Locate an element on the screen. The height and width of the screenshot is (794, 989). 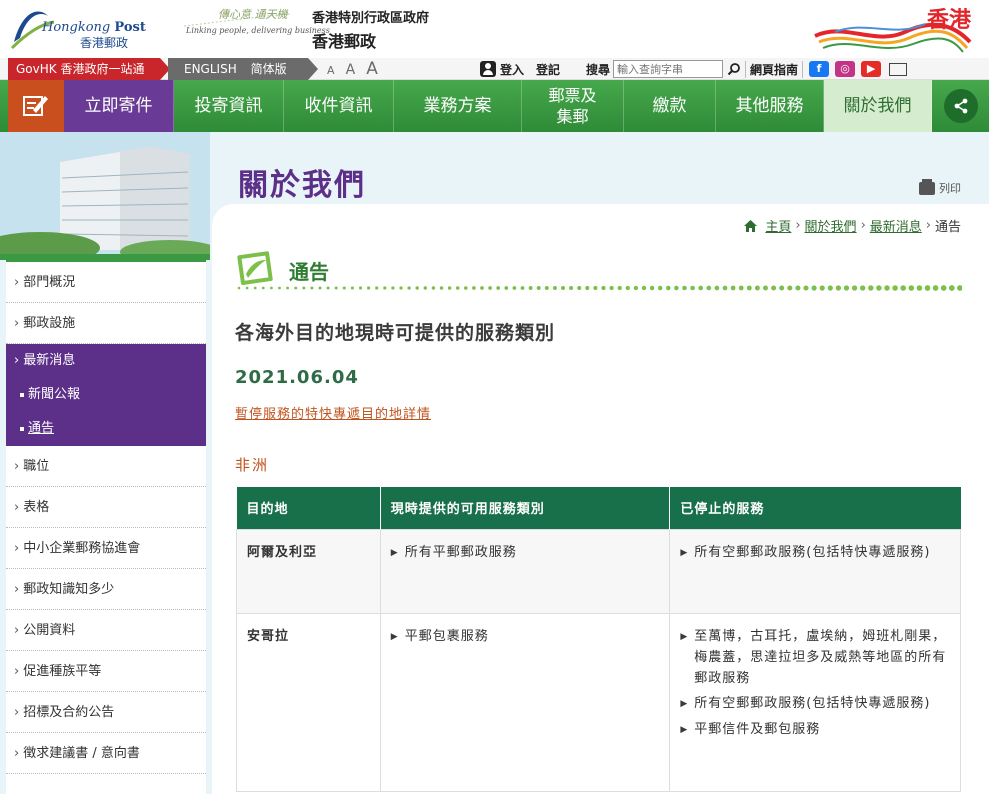
list-item: 至萬博，古耳托，盧埃納，姆班札剛果，梅農蓋，思達拉坦多及威熱等地區的所有郵政服務 is located at coordinates (815, 657).